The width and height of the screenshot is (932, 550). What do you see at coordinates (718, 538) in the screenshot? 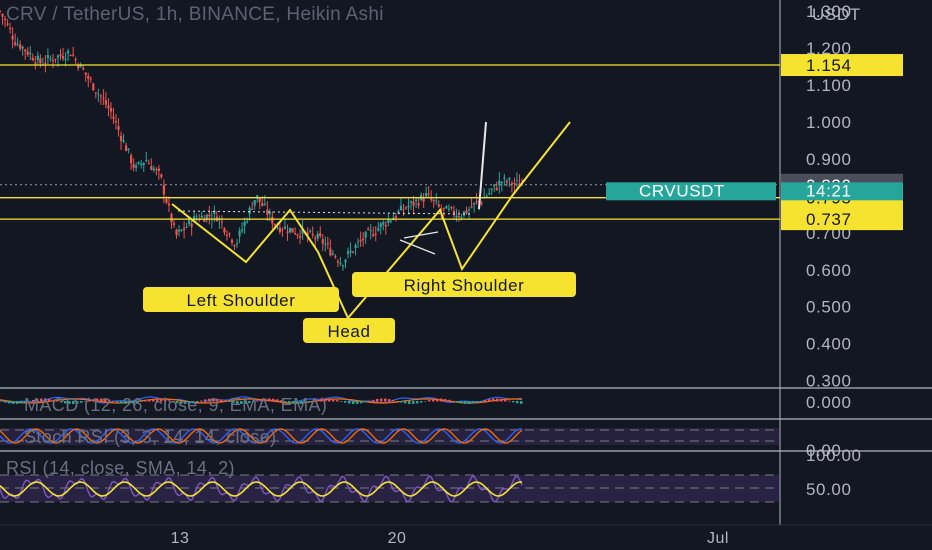
I see `time-tick-label: Jul` at bounding box center [718, 538].